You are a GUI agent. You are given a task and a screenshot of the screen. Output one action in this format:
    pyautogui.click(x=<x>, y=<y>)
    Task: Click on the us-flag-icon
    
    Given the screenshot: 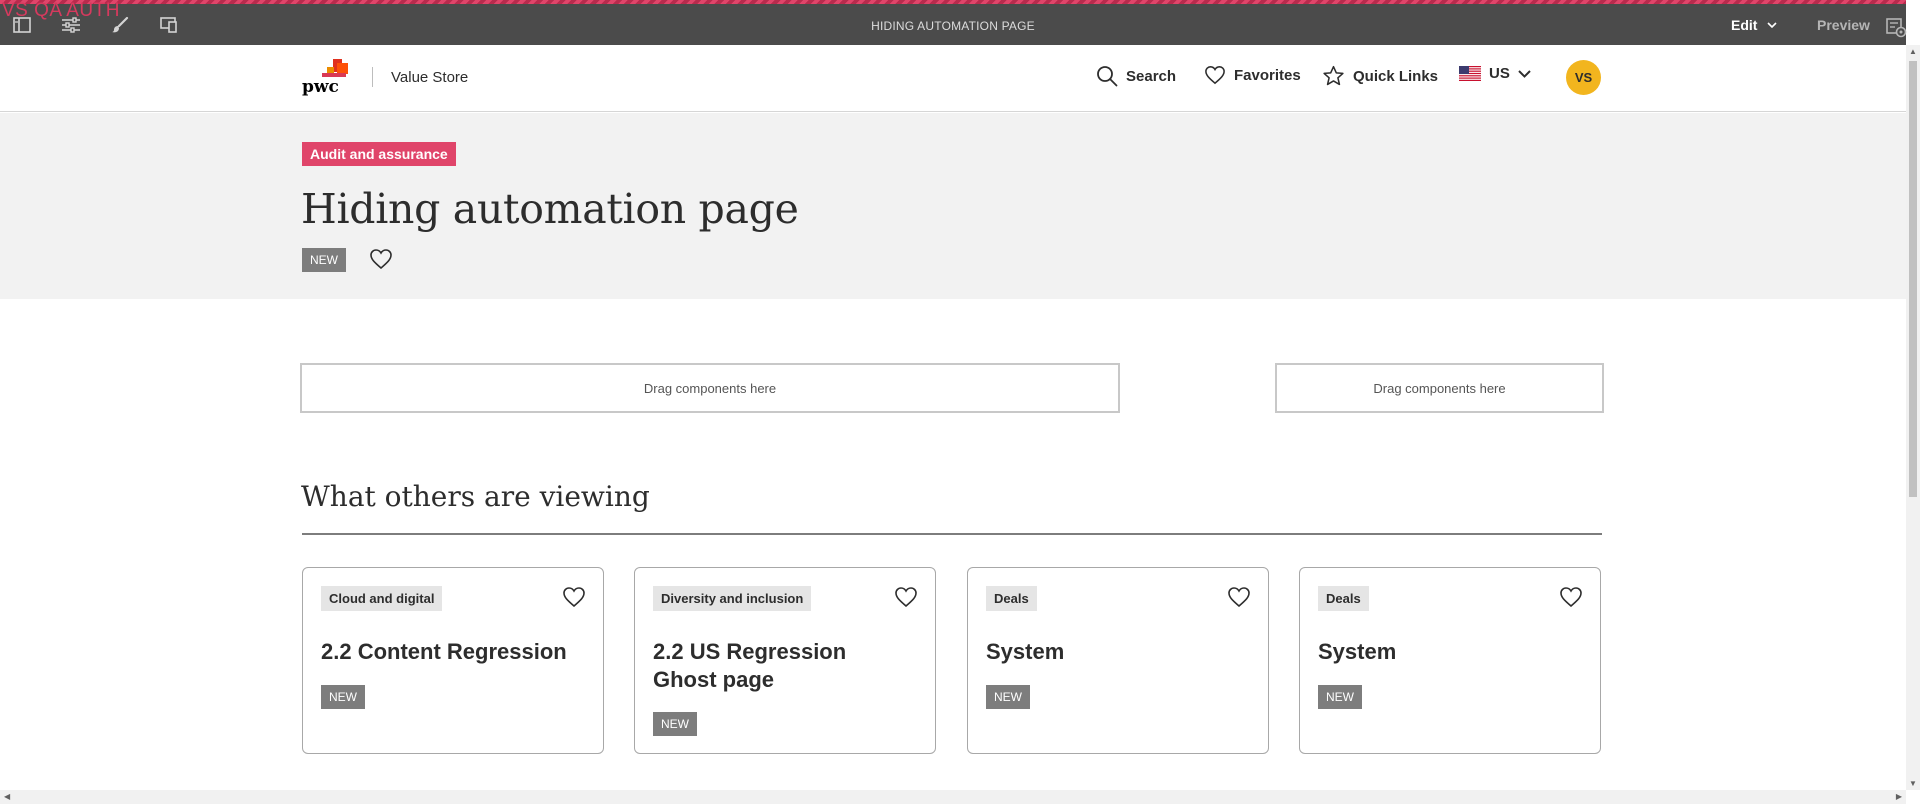 What is the action you would take?
    pyautogui.click(x=1470, y=73)
    